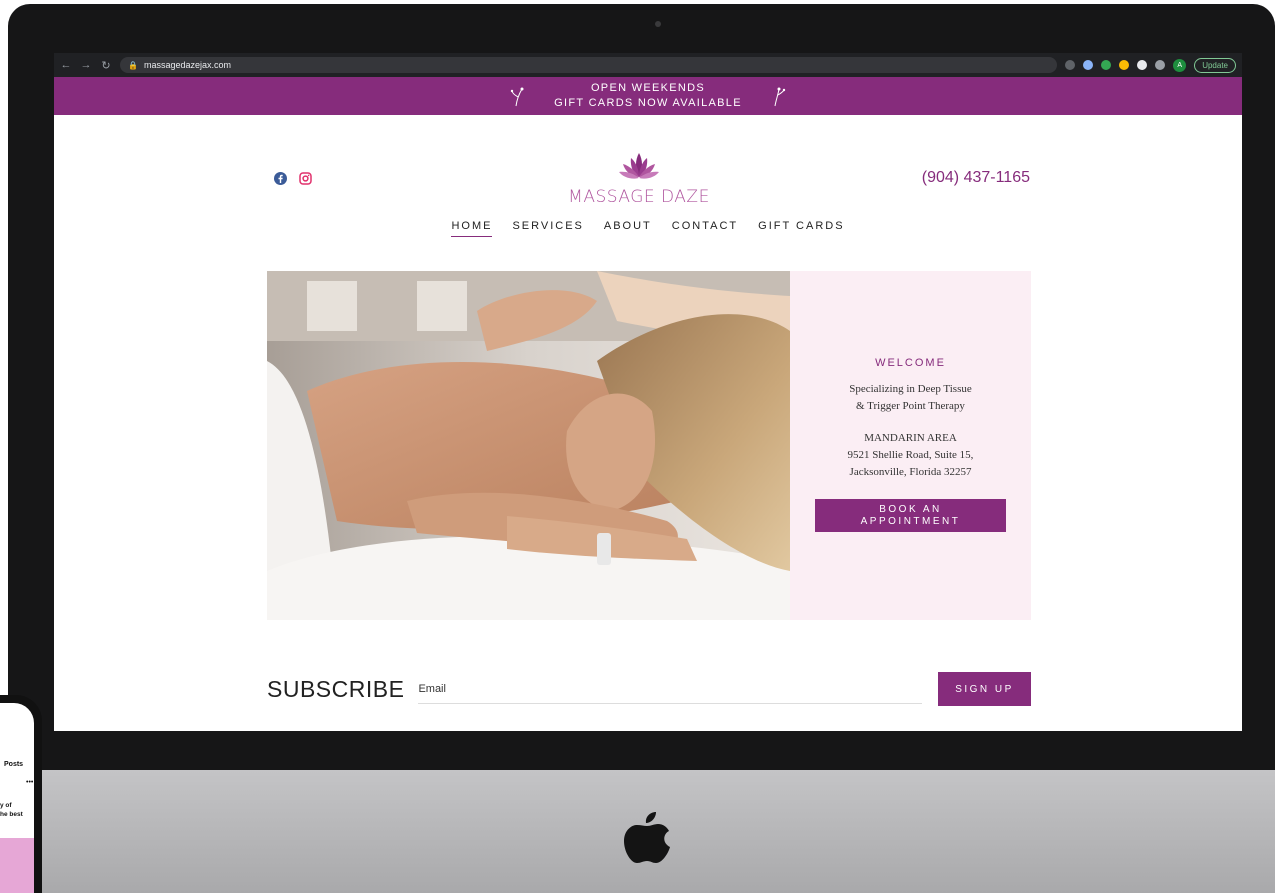  I want to click on phone-number-link: (904) 437-1165, so click(976, 178).